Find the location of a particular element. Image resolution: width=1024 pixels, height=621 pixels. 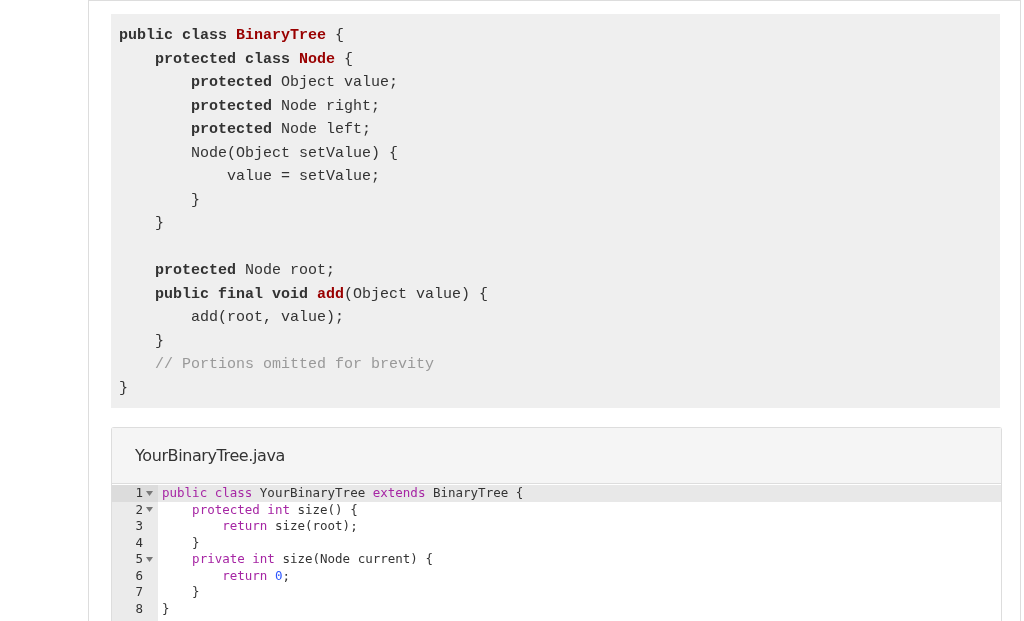

code-line: protected int size() { is located at coordinates (260, 509).